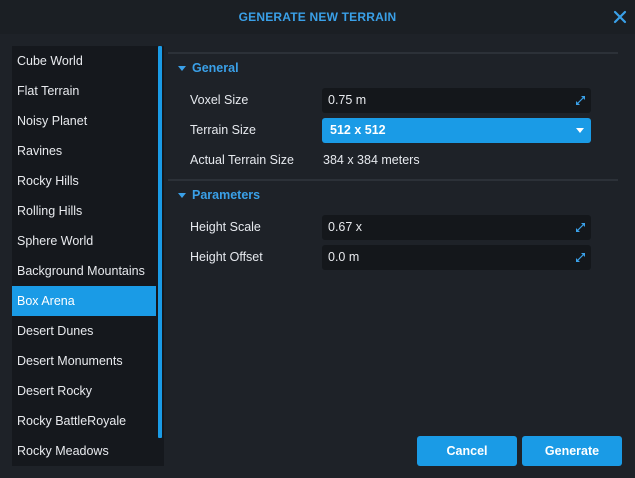  I want to click on terrain-size-label: Terrain Size, so click(223, 130).